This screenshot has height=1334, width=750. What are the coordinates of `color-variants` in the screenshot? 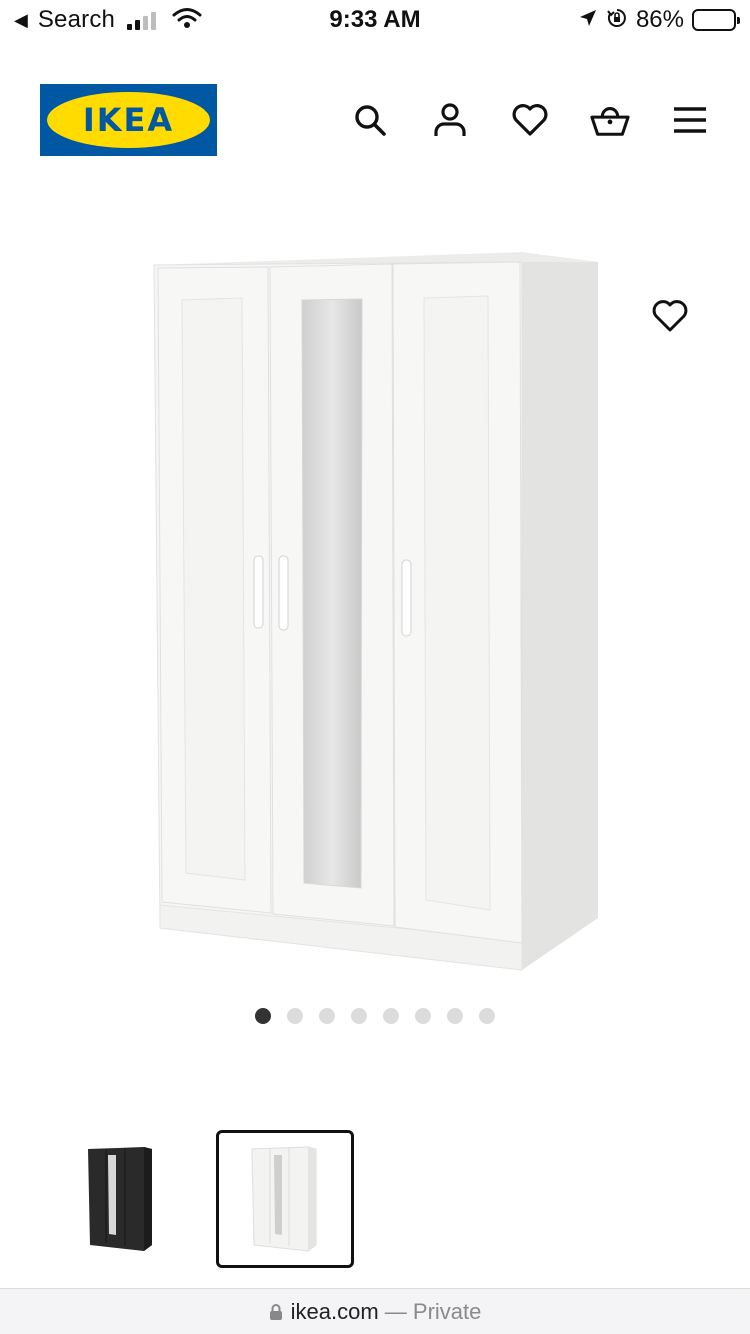 It's located at (203, 1199).